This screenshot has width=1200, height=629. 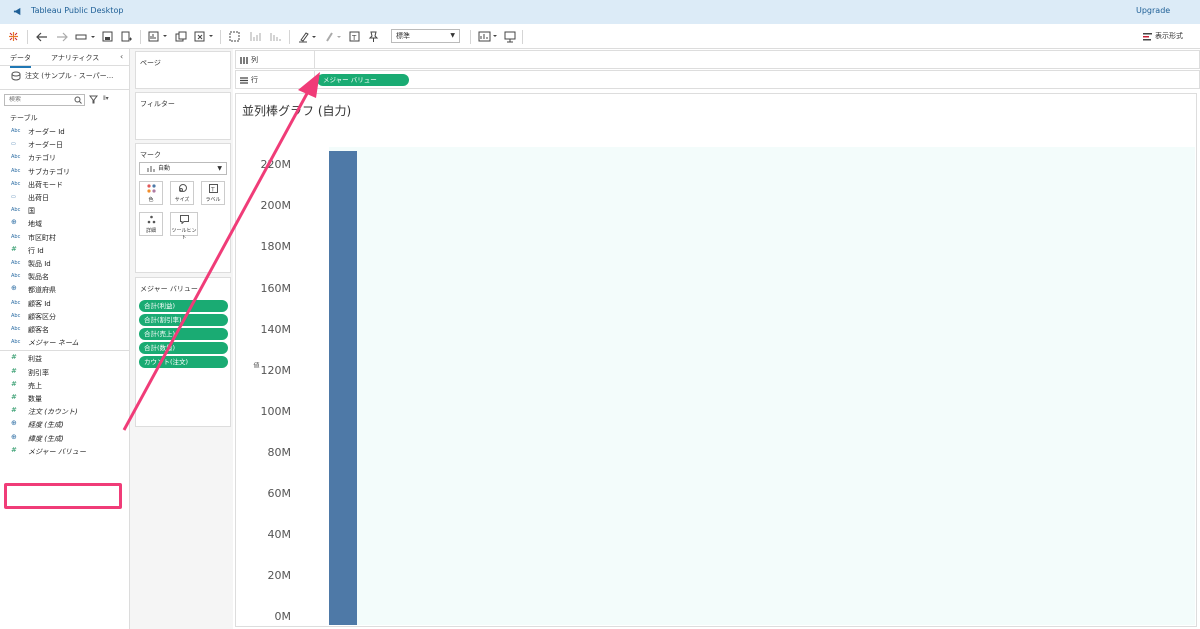 What do you see at coordinates (65, 398) in the screenshot?
I see `measure-item: # 数量` at bounding box center [65, 398].